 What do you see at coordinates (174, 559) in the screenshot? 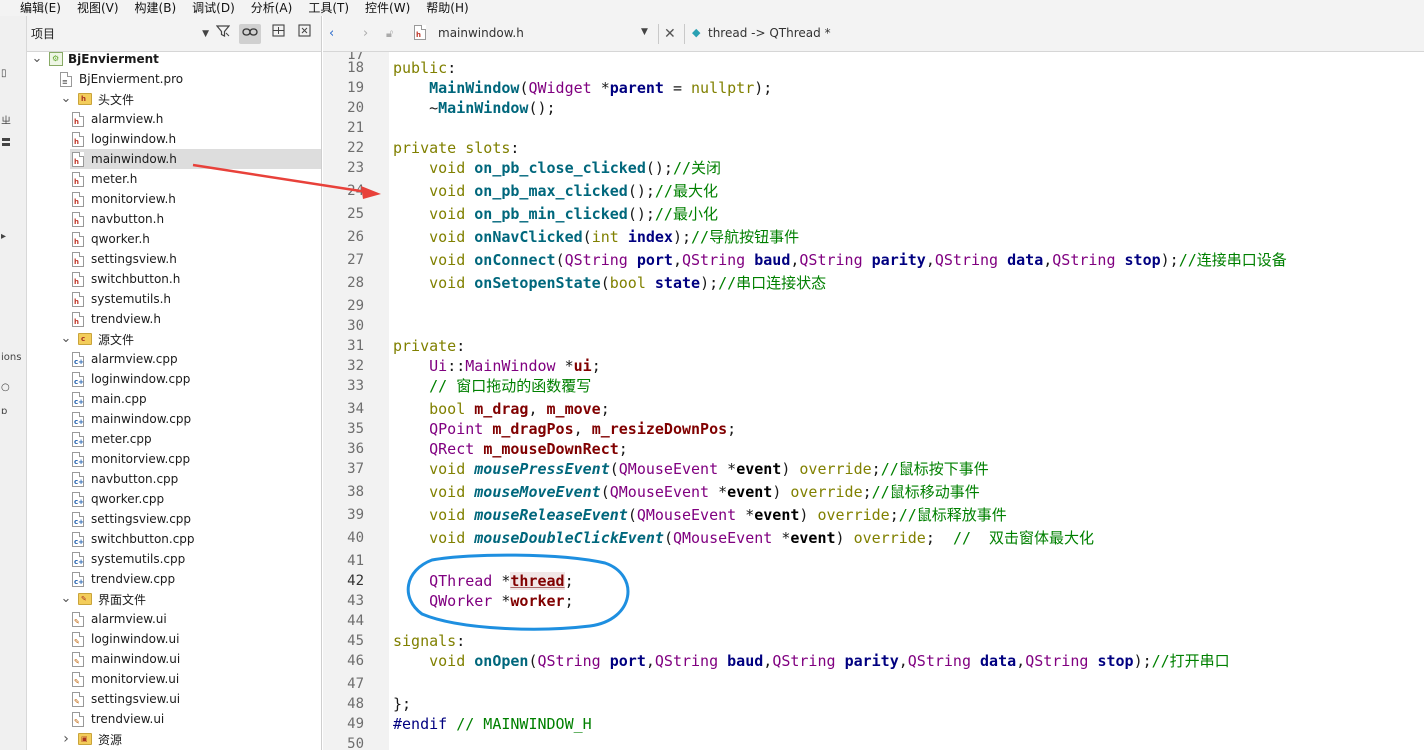
I see `tree-file-item: c+ systemutils.cpp` at bounding box center [174, 559].